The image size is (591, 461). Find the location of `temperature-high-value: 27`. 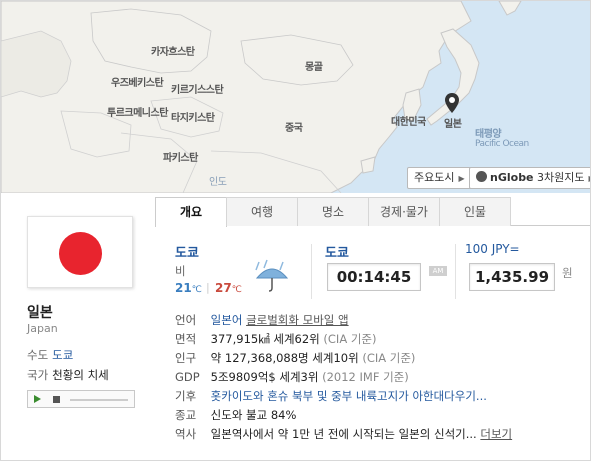

temperature-high-value: 27 is located at coordinates (223, 288).